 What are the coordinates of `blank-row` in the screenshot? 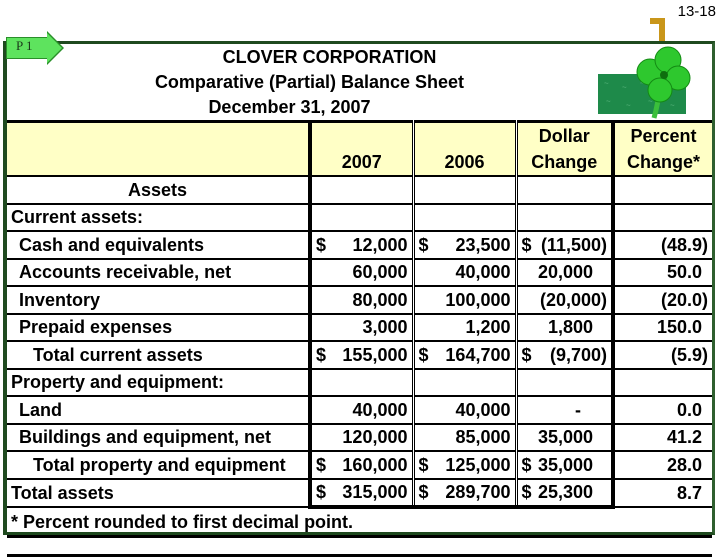 It's located at (359, 546).